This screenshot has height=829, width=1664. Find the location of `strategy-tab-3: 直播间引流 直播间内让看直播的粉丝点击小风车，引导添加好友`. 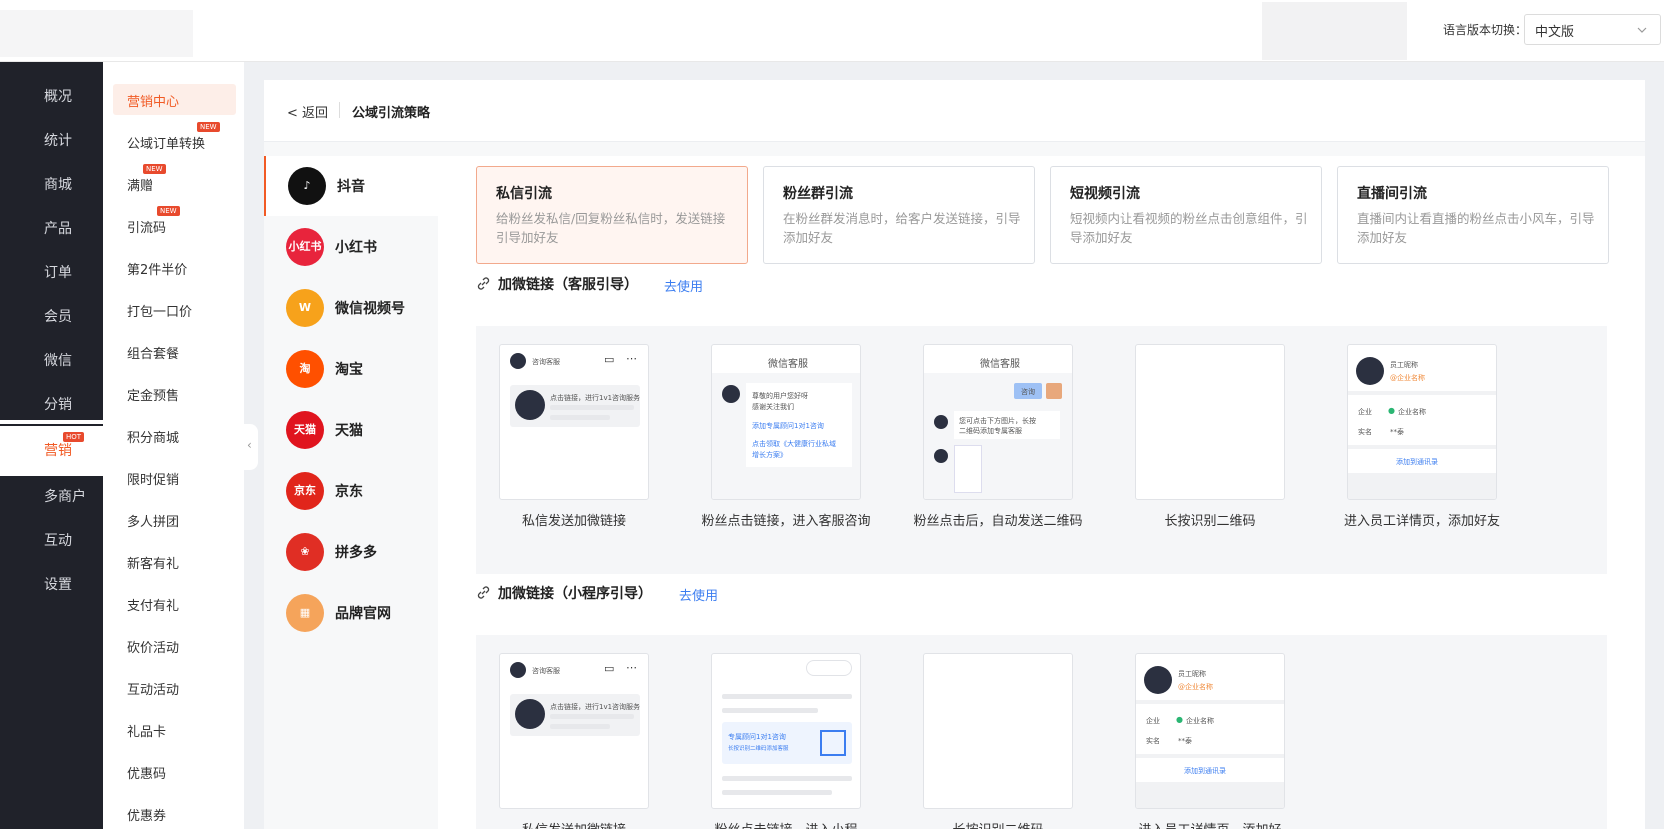

strategy-tab-3: 直播间引流 直播间内让看直播的粉丝点击小风车，引导添加好友 is located at coordinates (1473, 215).